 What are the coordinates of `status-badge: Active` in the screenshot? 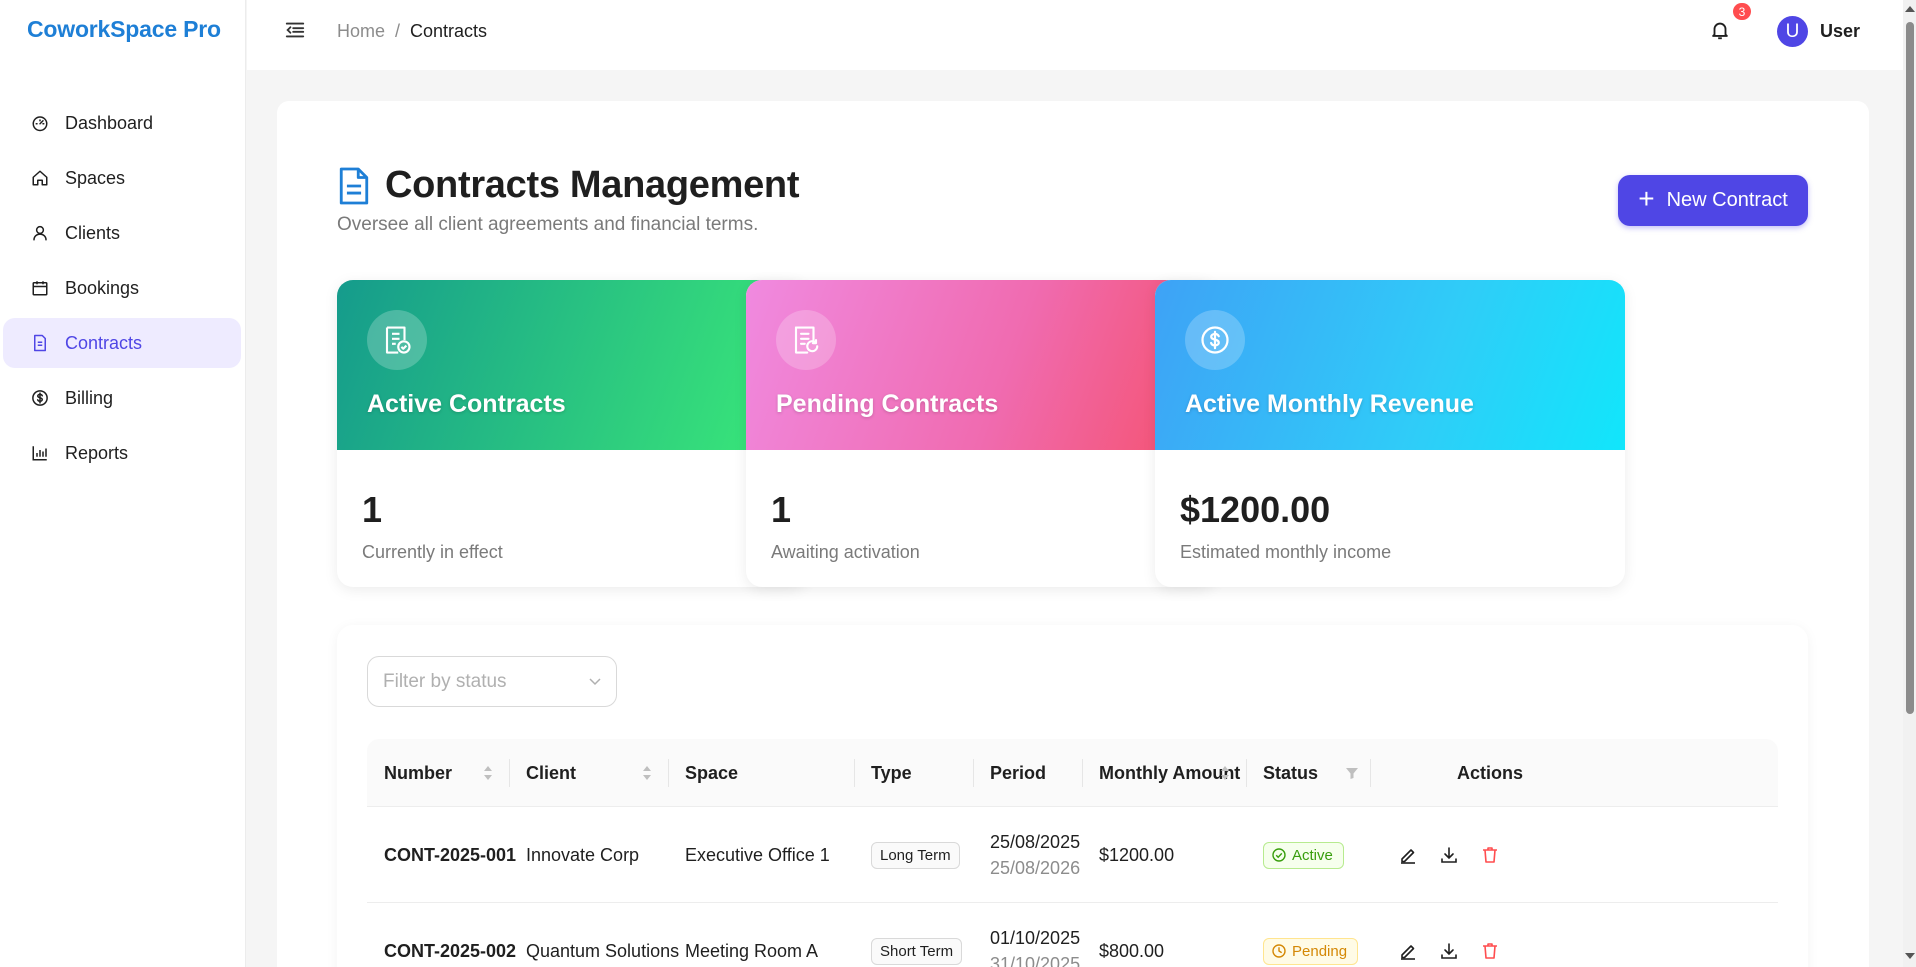 It's located at (1303, 855).